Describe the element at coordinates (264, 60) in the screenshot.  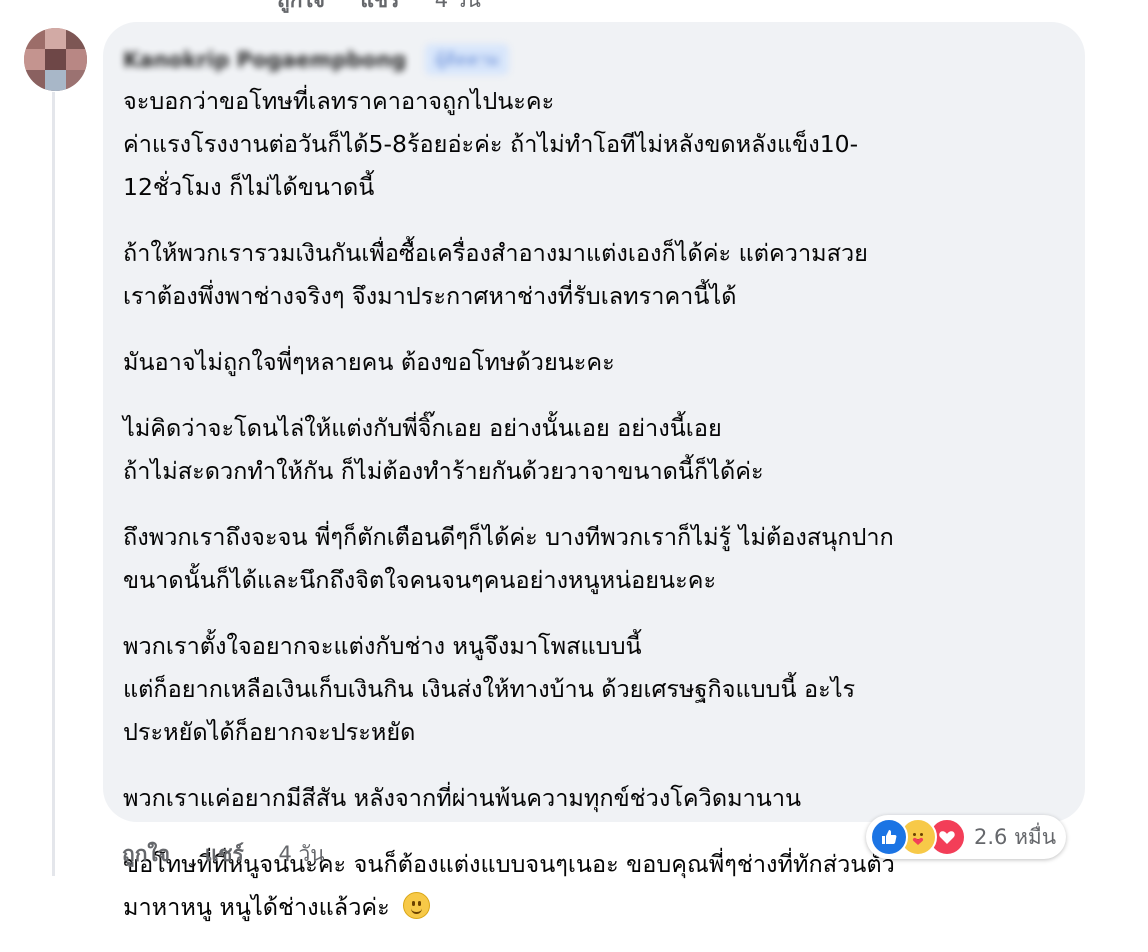
I see `author-name: Kanokrip Pogaempbong` at that location.